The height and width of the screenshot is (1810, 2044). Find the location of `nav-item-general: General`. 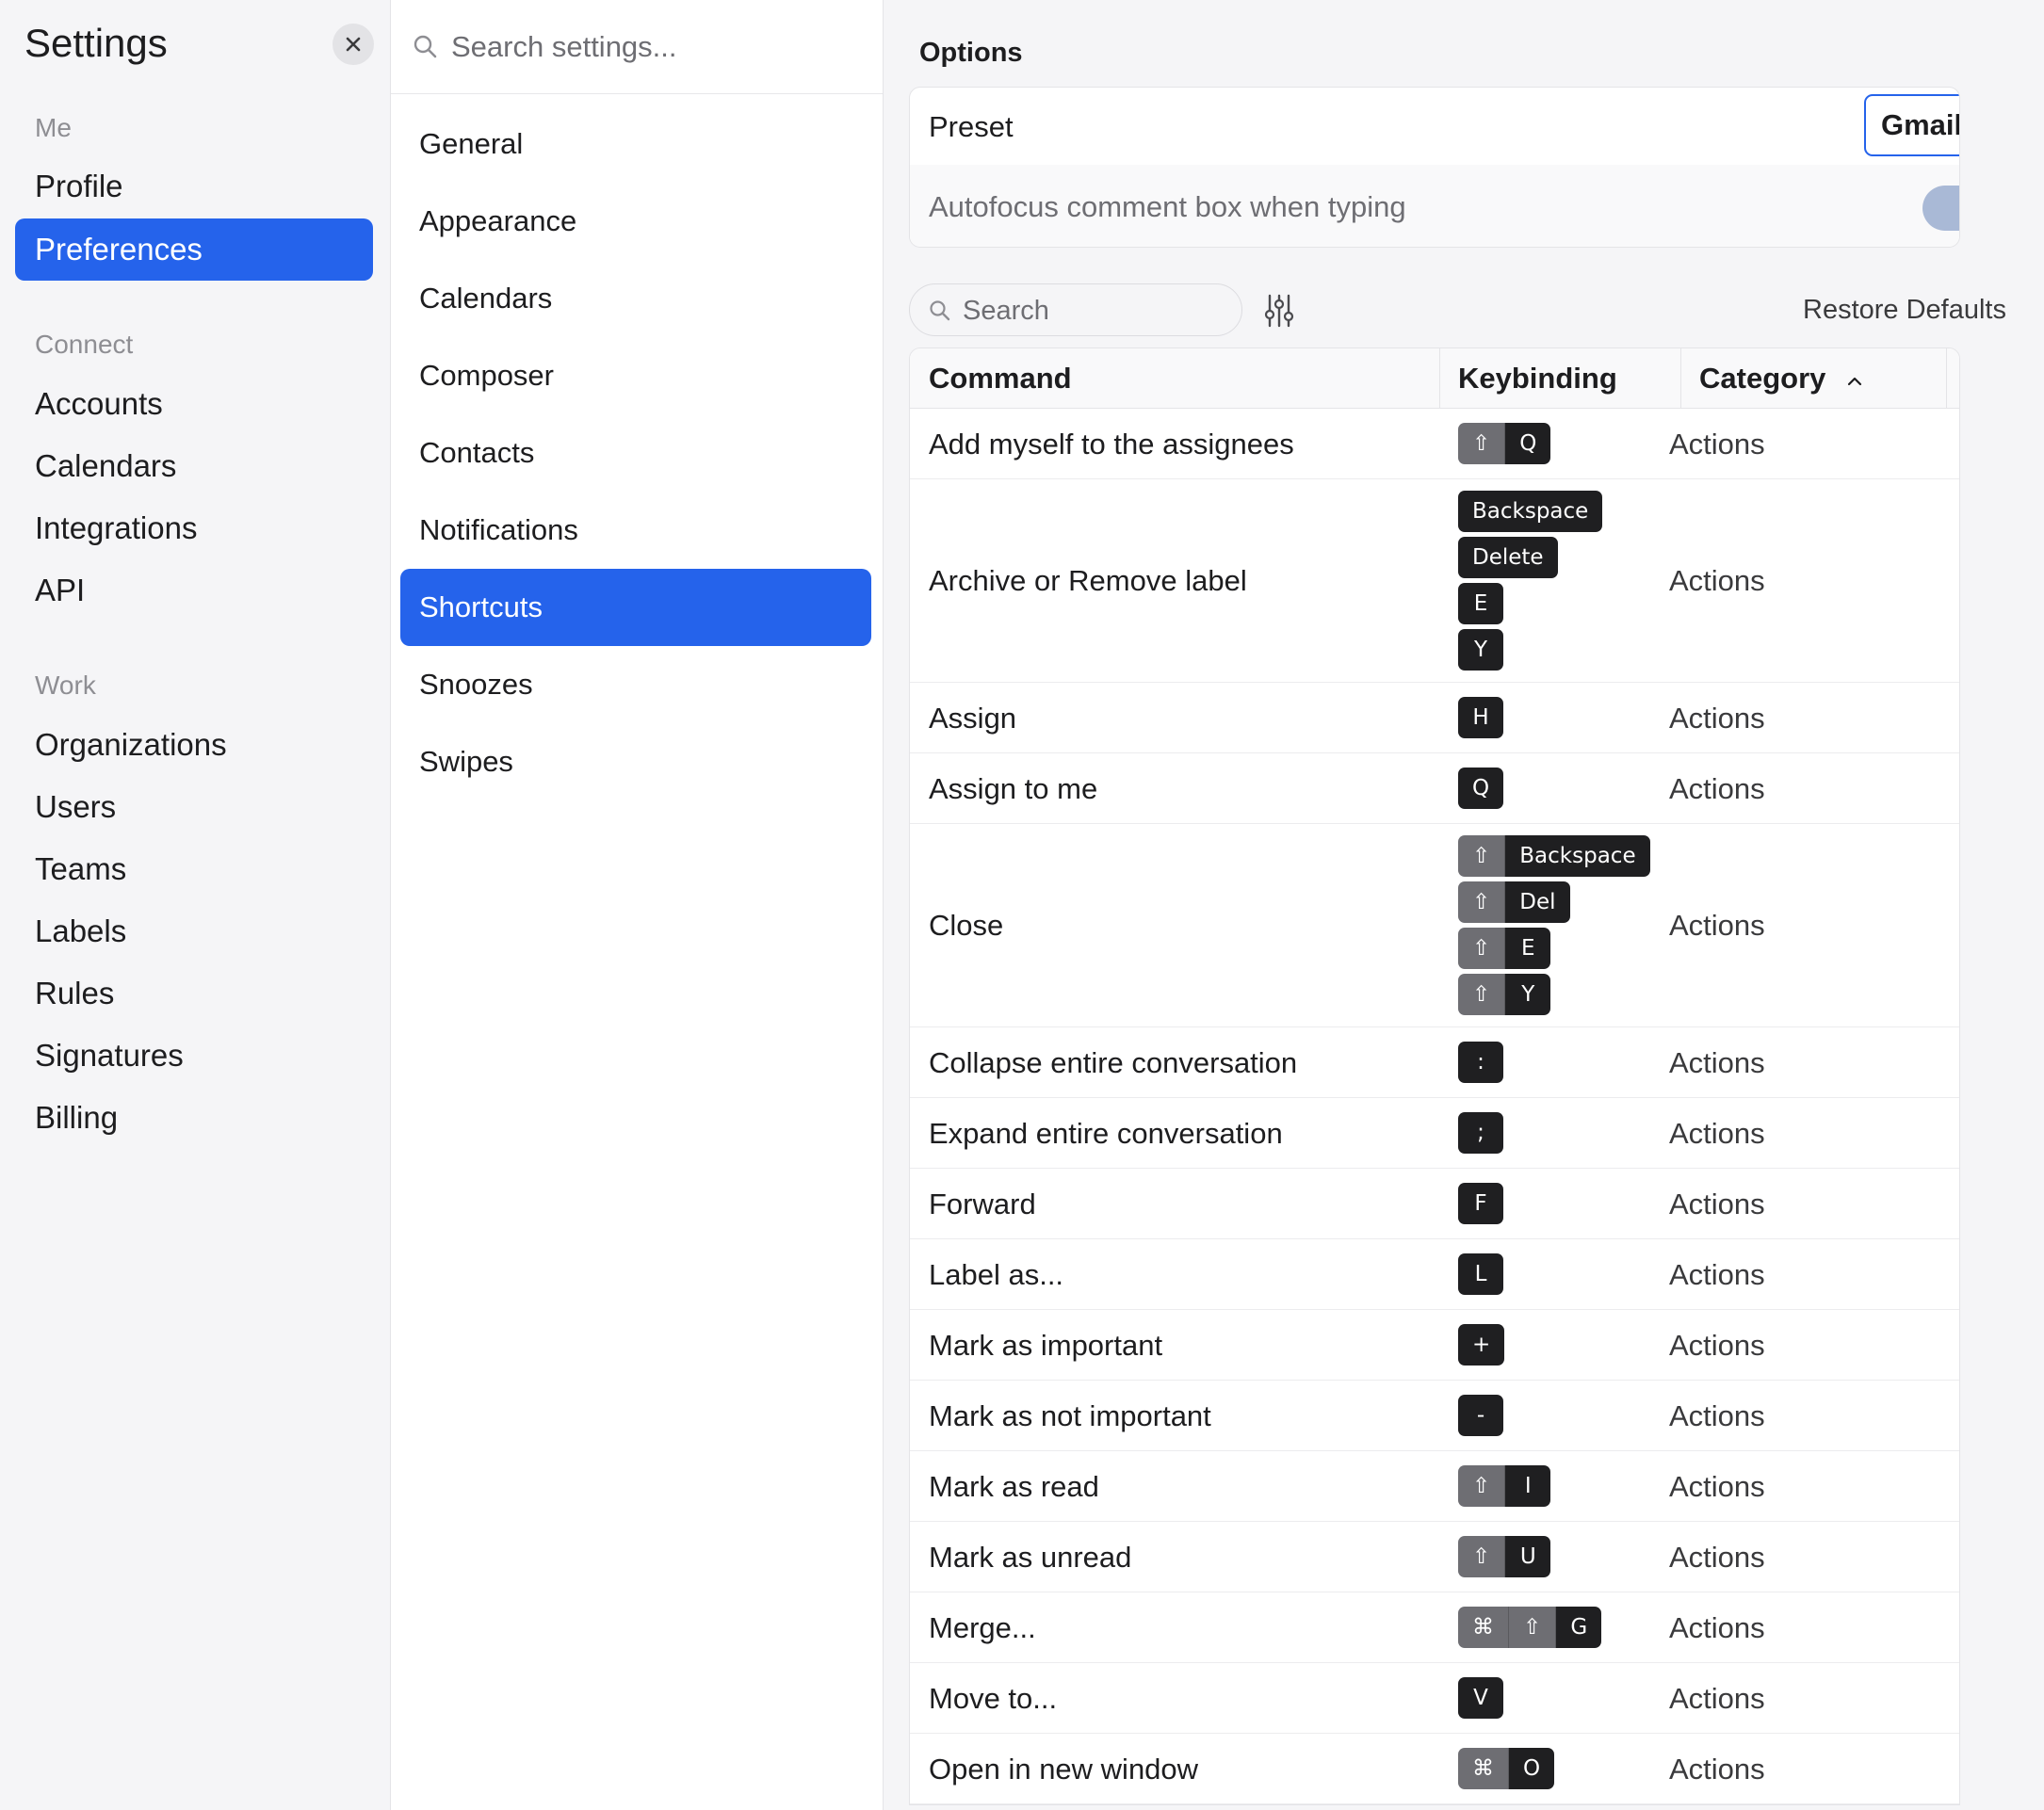

nav-item-general: General is located at coordinates (635, 144).